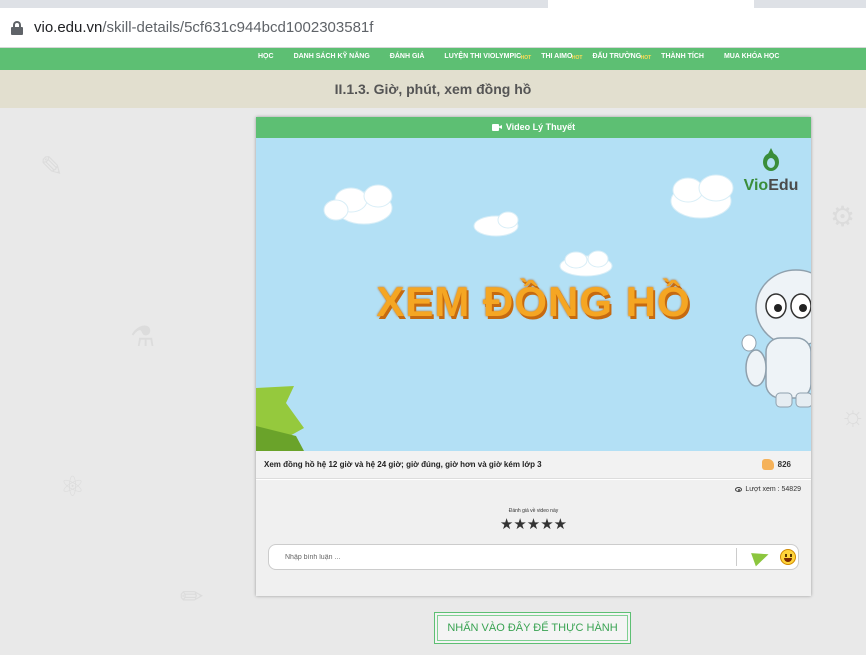 The width and height of the screenshot is (866, 655). Describe the element at coordinates (266, 56) in the screenshot. I see `nav-item-label: Học` at that location.